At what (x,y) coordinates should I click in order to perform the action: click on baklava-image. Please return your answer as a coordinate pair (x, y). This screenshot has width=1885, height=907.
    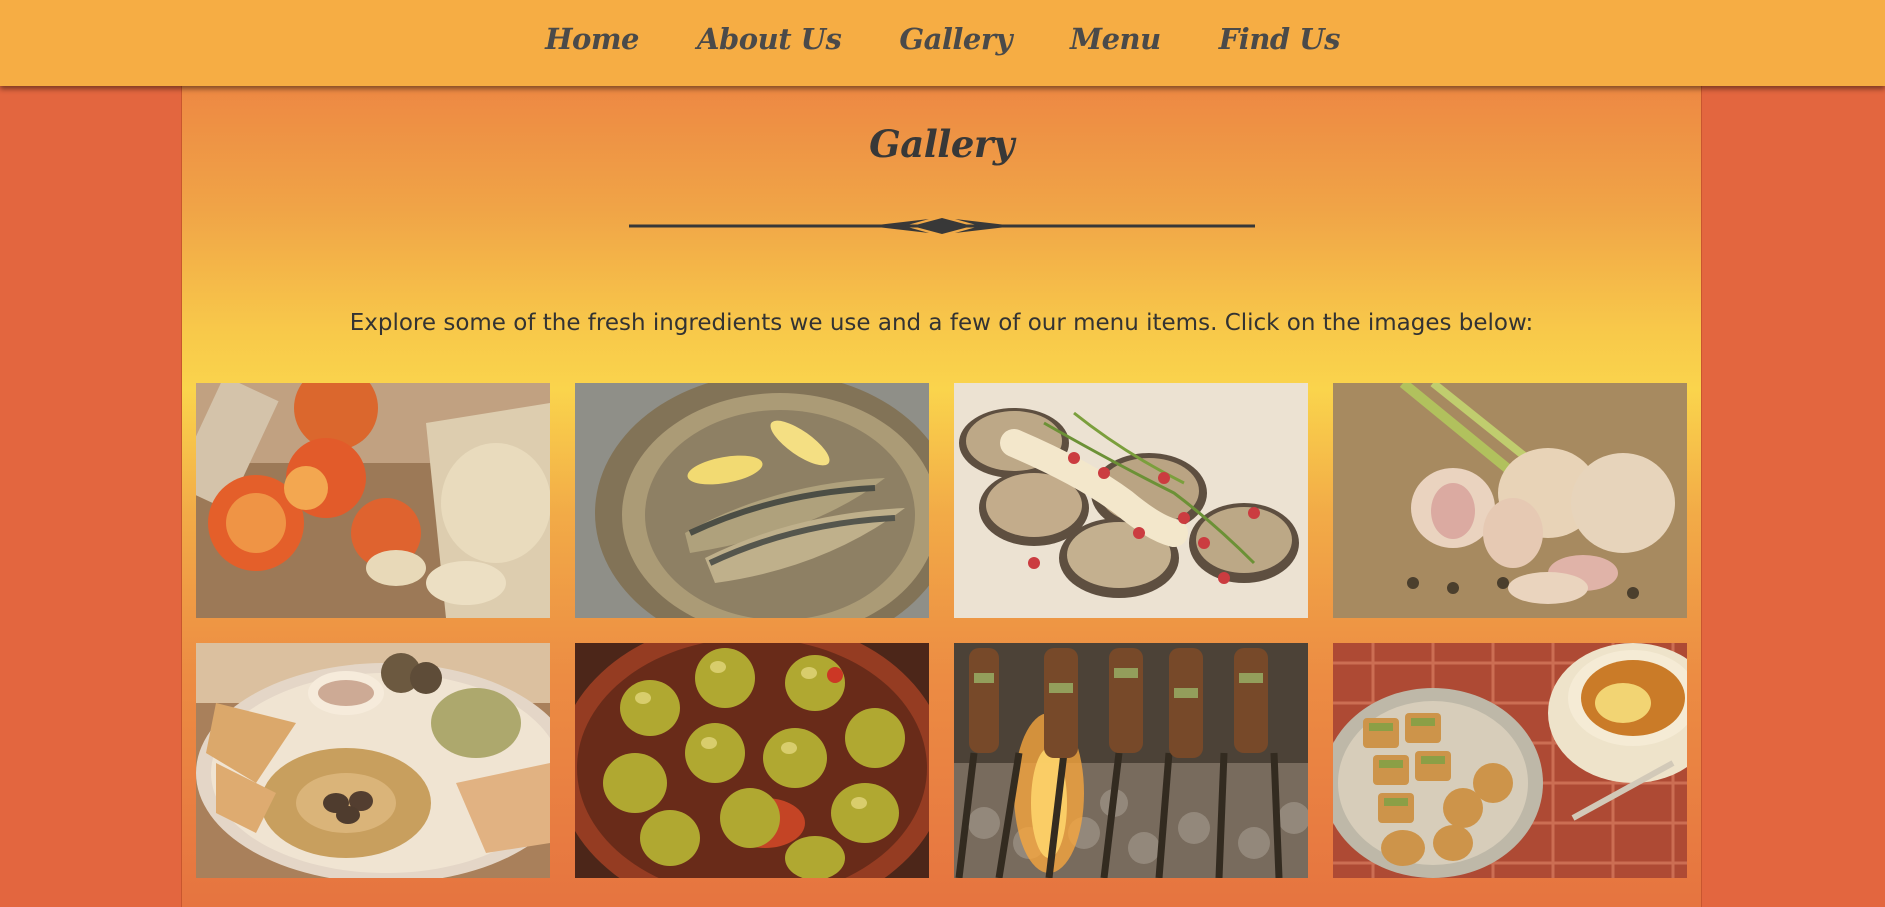
    Looking at the image, I should click on (1510, 760).